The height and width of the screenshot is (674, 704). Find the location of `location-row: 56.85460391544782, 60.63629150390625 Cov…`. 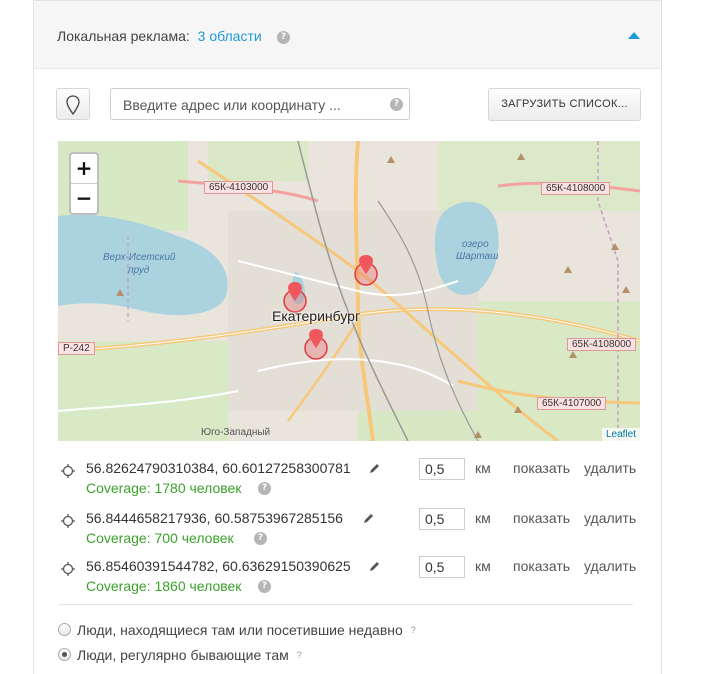

location-row: 56.85460391544782, 60.63629150390625 Cov… is located at coordinates (356, 576).